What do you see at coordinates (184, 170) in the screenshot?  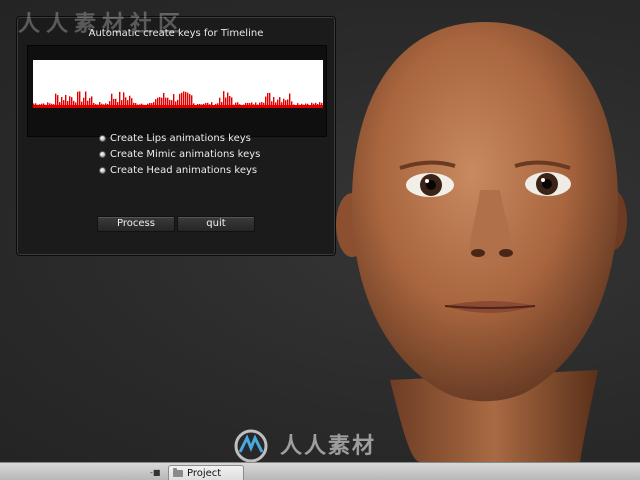 I see `option-head-label: Create Head animations keys` at bounding box center [184, 170].